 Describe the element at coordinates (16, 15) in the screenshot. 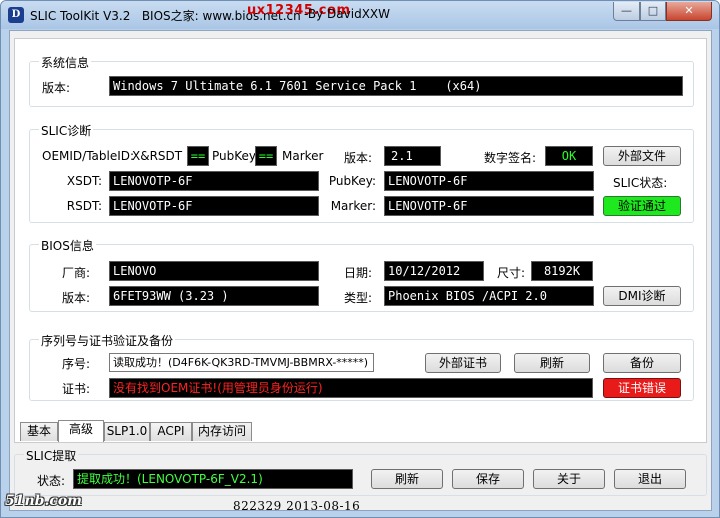

I see `app-icon: D` at that location.